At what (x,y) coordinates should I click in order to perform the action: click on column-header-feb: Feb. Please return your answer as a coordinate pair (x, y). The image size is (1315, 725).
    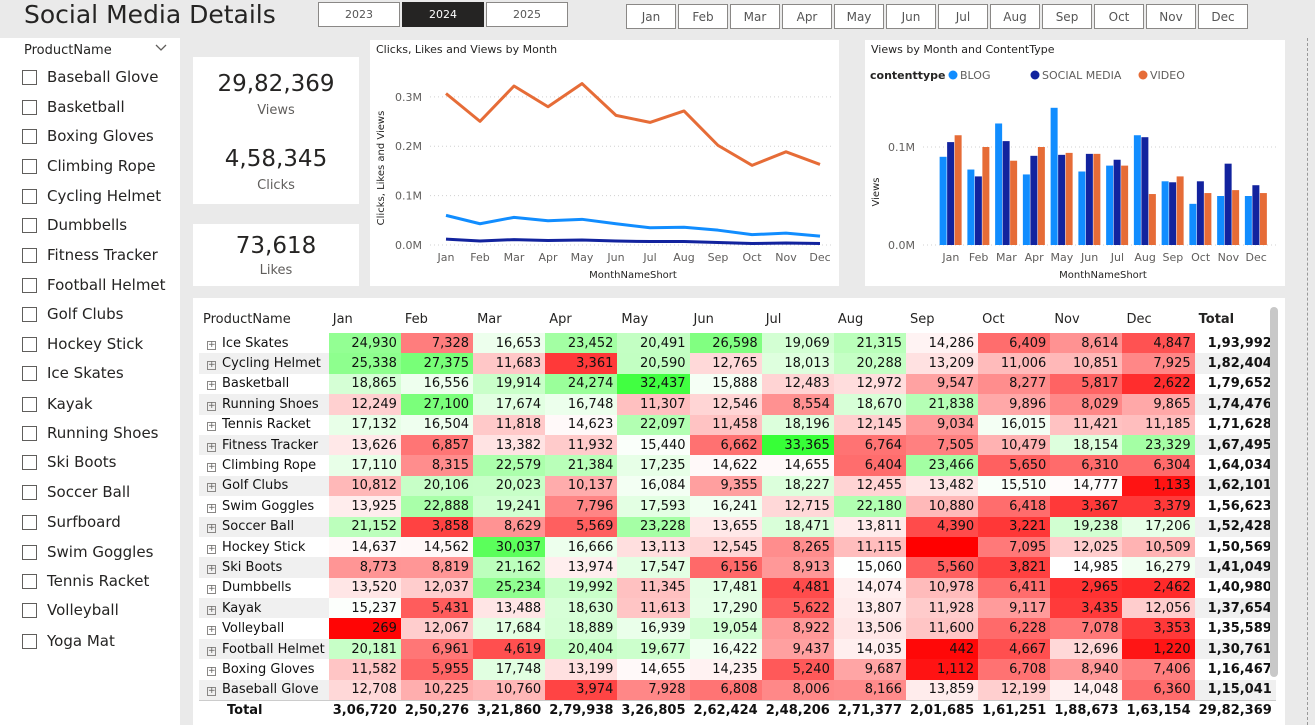
    Looking at the image, I should click on (437, 319).